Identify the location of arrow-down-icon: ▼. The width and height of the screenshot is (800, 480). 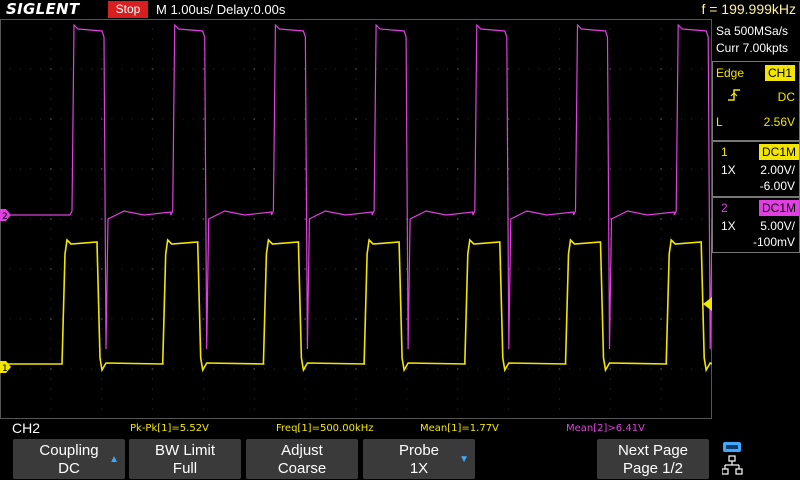
(464, 459).